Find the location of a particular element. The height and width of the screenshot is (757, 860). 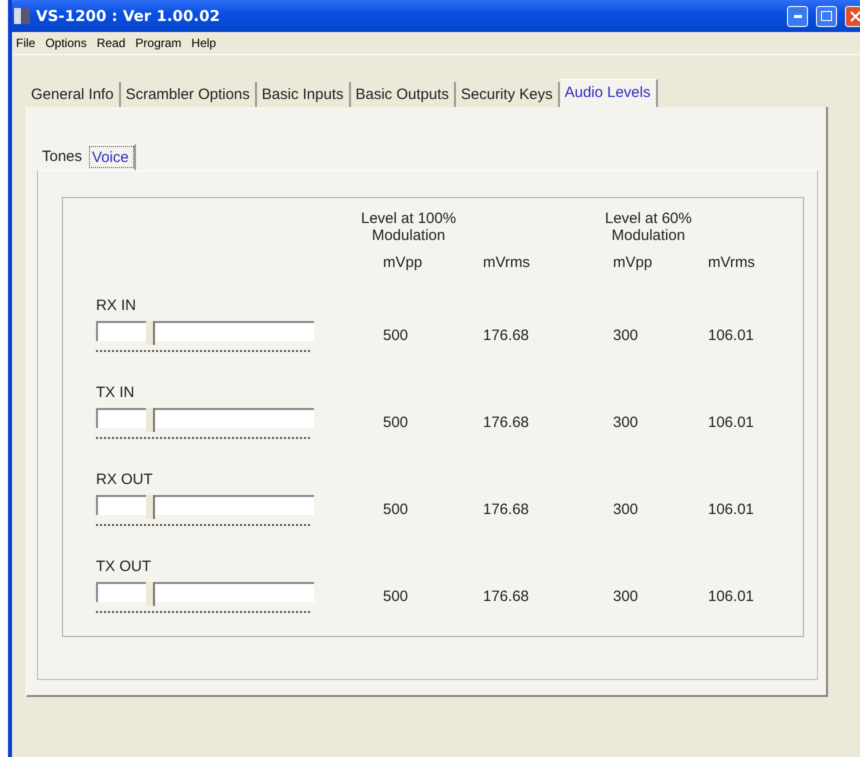

menu-item: Help is located at coordinates (203, 43).